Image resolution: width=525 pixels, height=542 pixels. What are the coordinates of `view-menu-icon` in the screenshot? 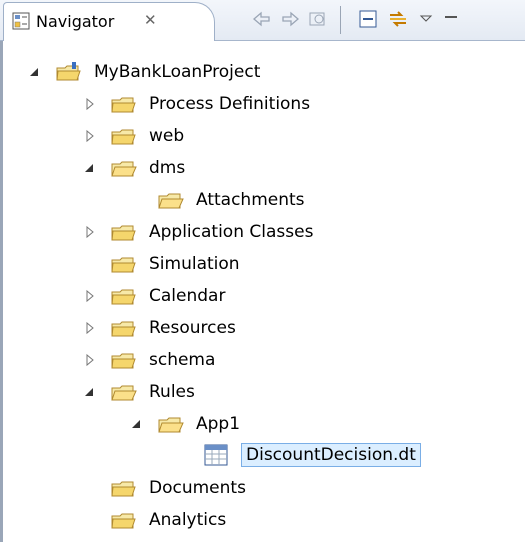 It's located at (426, 19).